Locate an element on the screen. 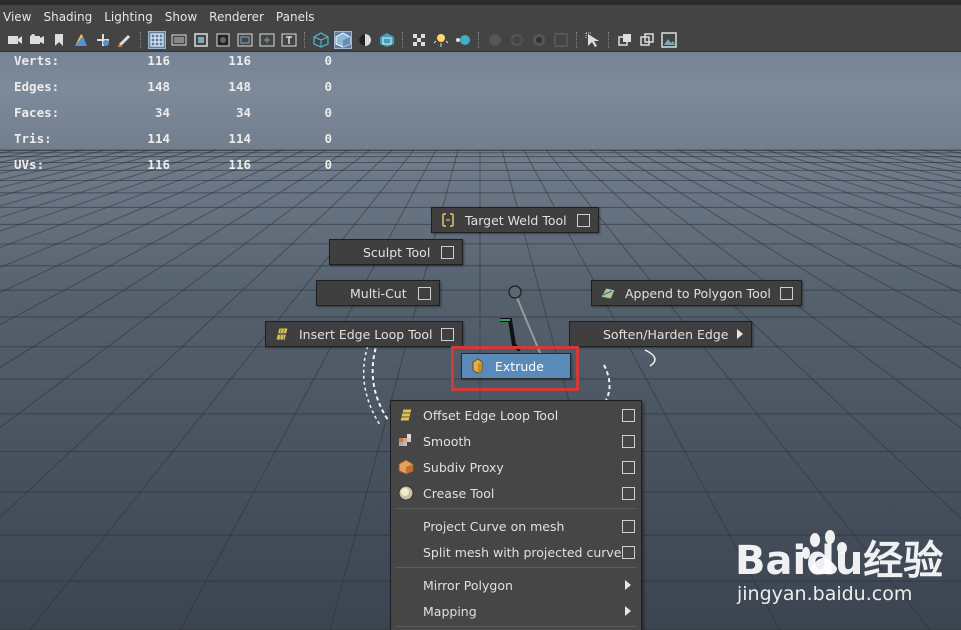 This screenshot has height=630, width=961. menu-item-offset-edge-loop-tool: Offset Edge Loop Tool is located at coordinates (516, 415).